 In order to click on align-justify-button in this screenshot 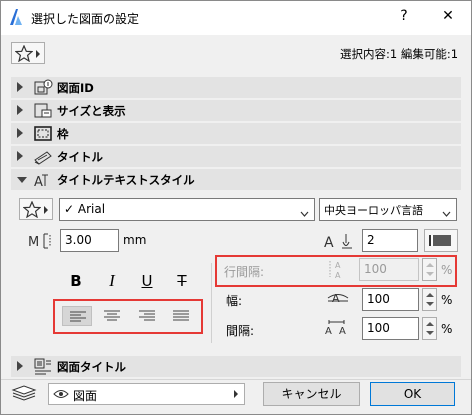, I will do `click(181, 316)`.